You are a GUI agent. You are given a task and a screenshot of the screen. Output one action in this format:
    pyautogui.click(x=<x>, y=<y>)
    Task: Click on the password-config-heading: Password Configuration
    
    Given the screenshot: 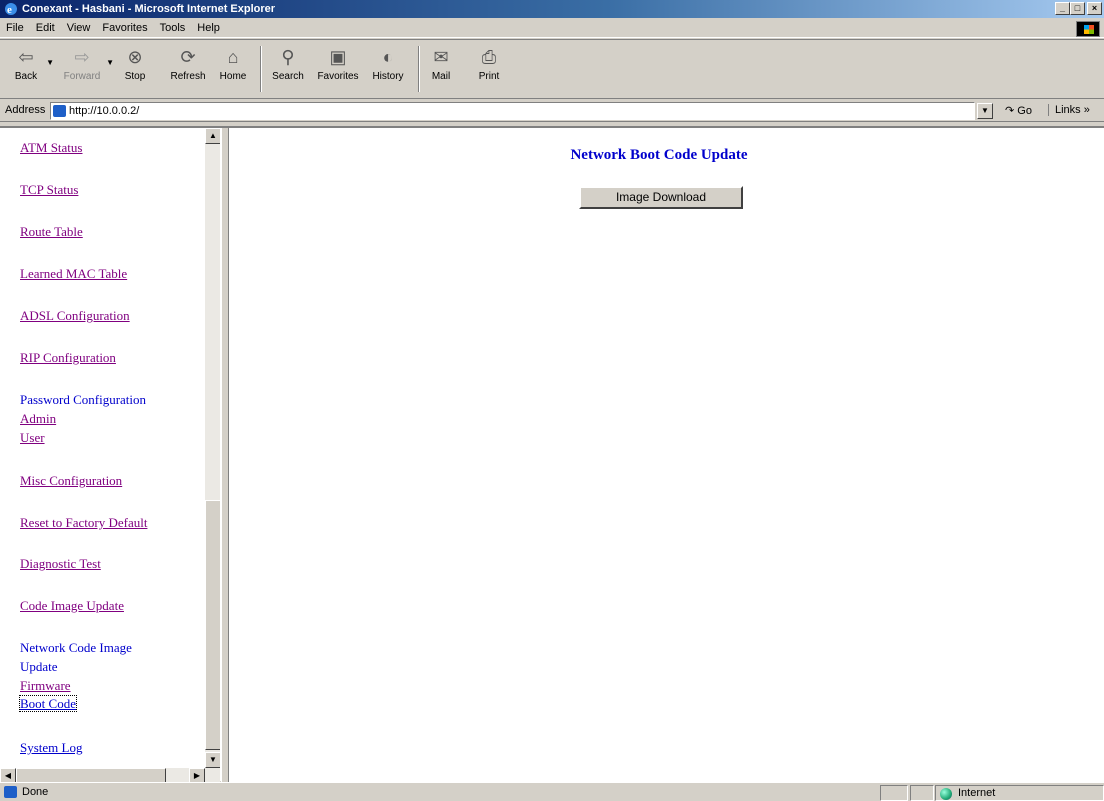 What is the action you would take?
    pyautogui.click(x=83, y=399)
    